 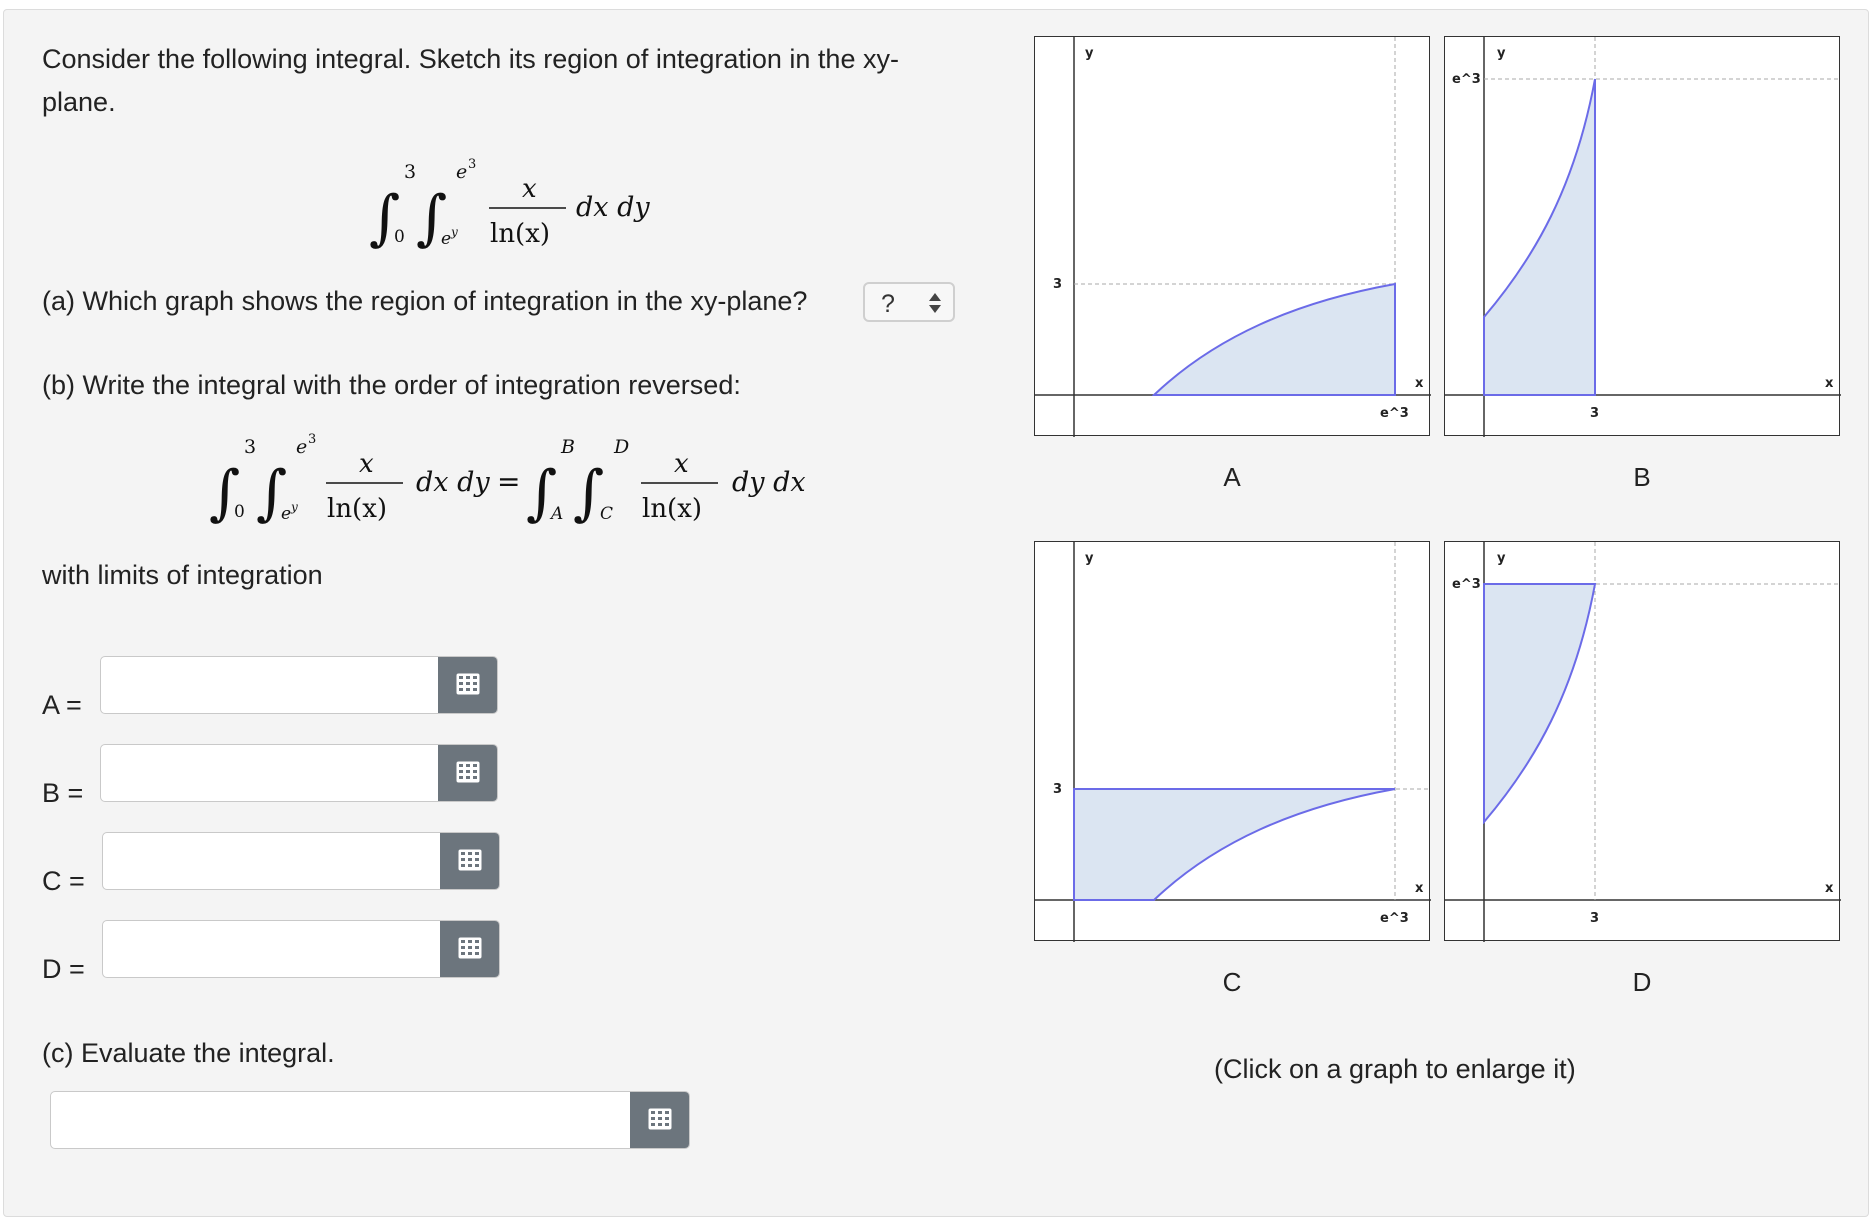 What do you see at coordinates (1232, 982) in the screenshot?
I see `graph-c-caption: C` at bounding box center [1232, 982].